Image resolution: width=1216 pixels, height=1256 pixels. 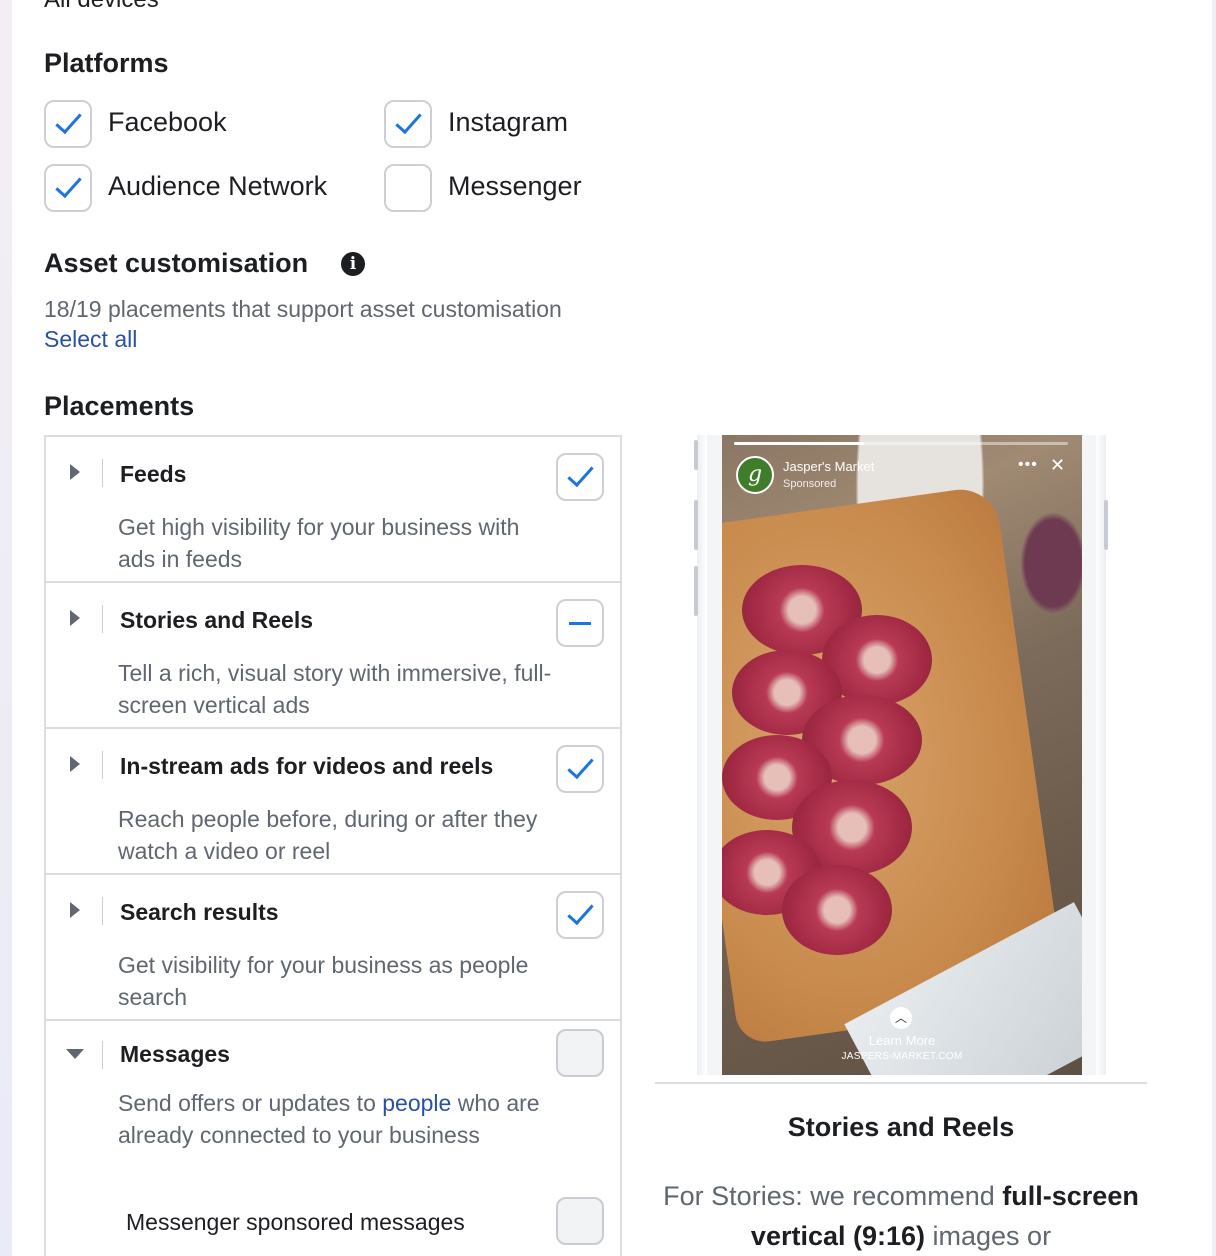 I want to click on brand-logo: g, so click(x=755, y=475).